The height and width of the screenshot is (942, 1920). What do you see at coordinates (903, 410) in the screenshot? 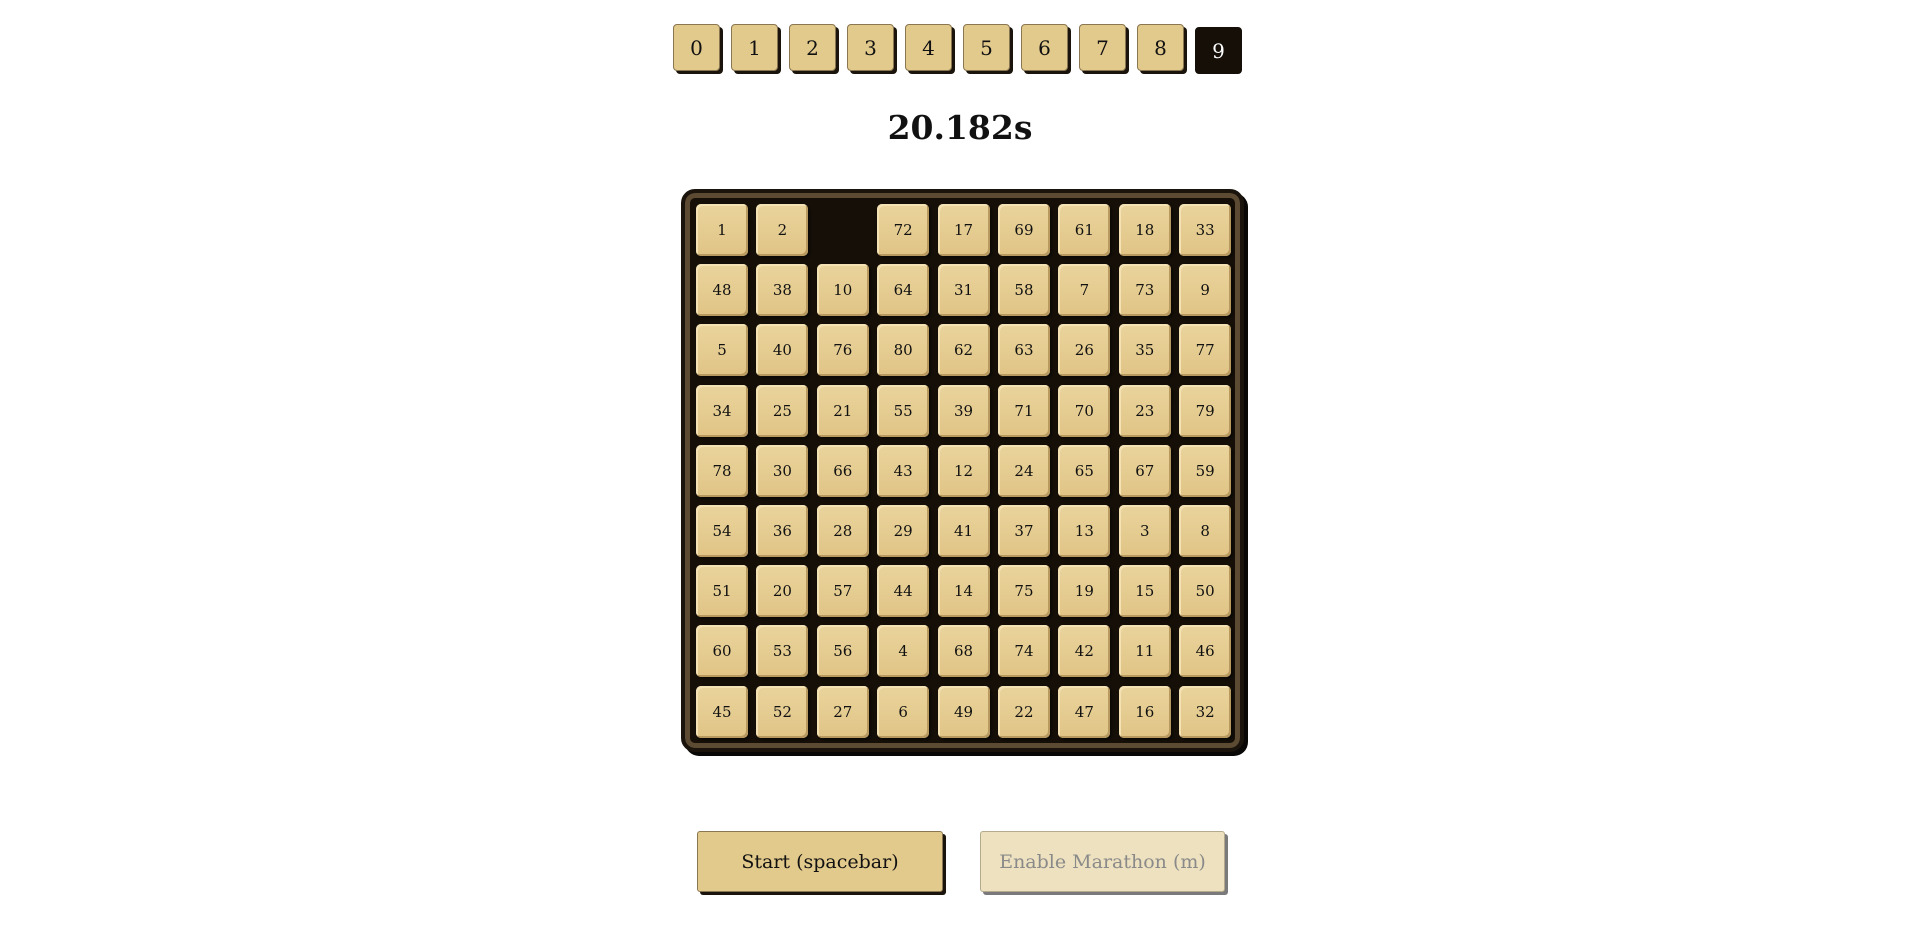
I see `tile-55: 55` at bounding box center [903, 410].